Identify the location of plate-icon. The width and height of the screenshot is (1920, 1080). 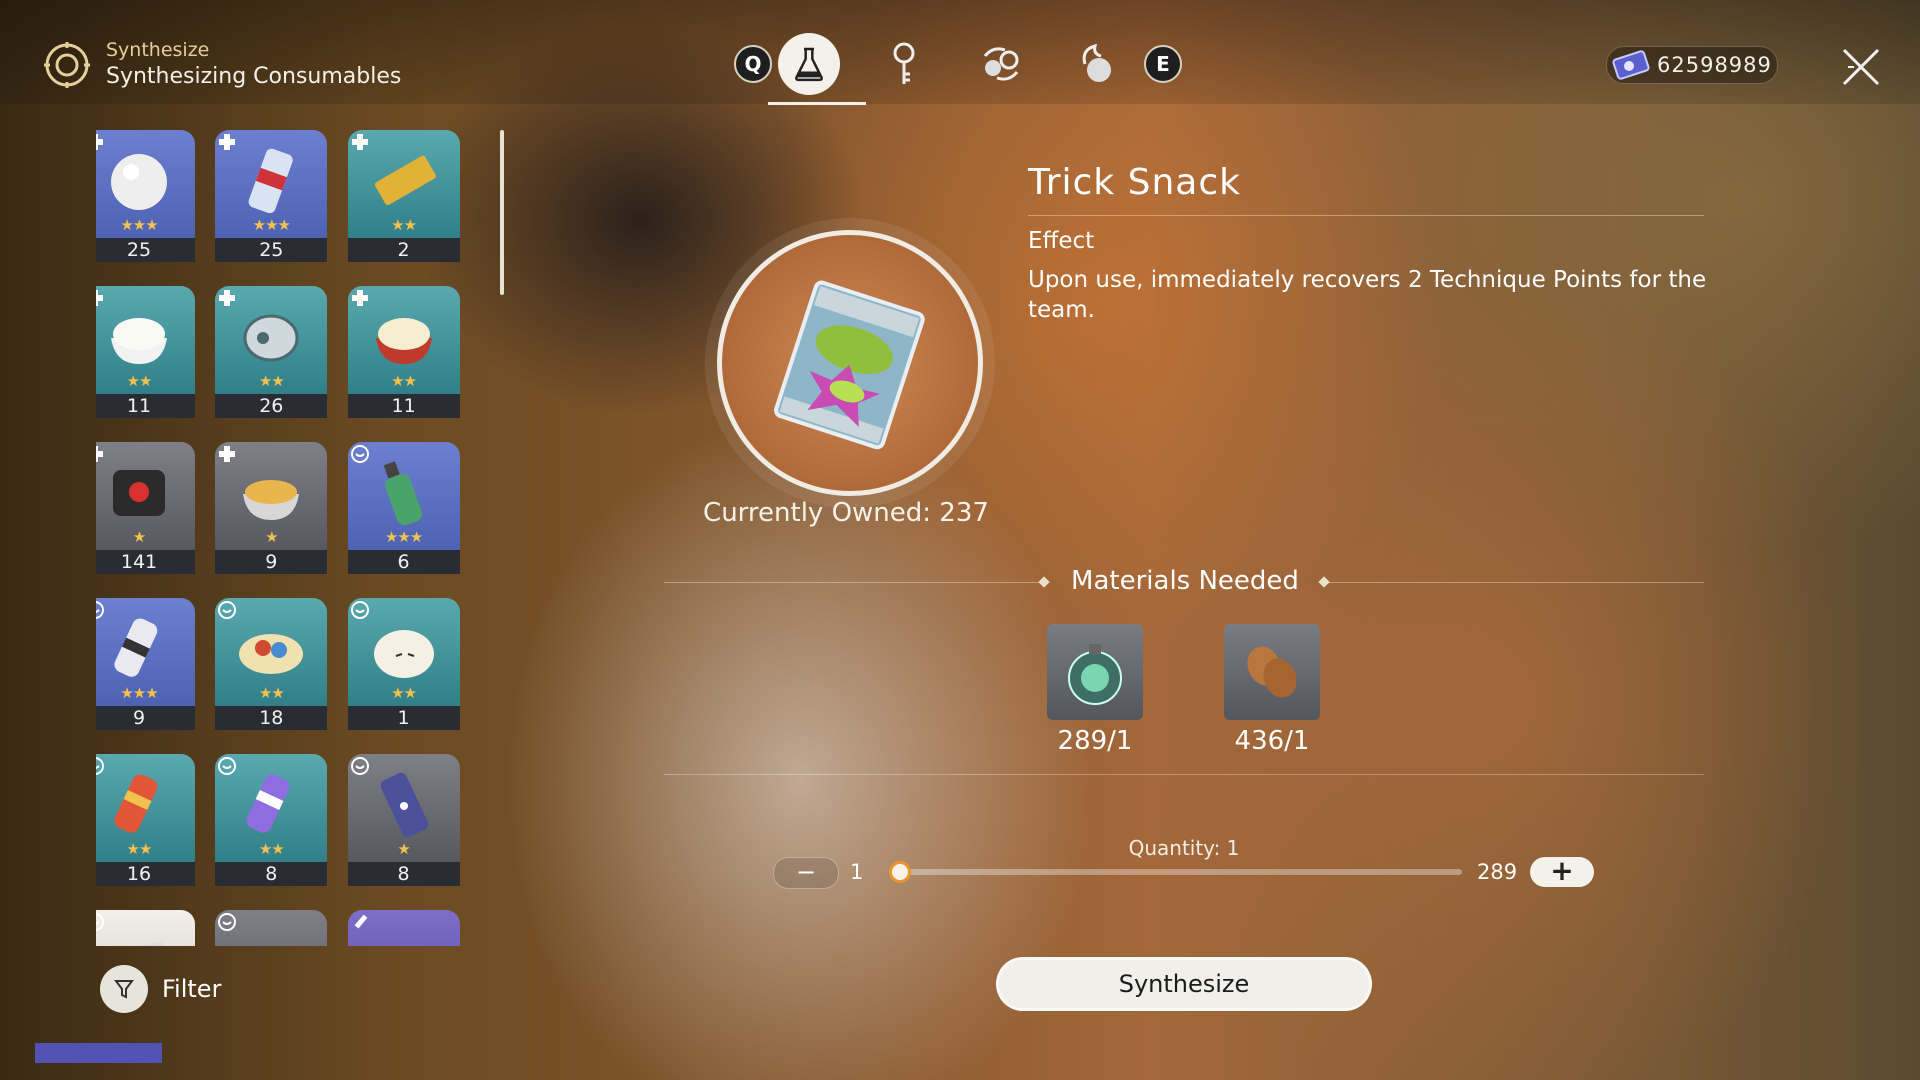
(271, 654).